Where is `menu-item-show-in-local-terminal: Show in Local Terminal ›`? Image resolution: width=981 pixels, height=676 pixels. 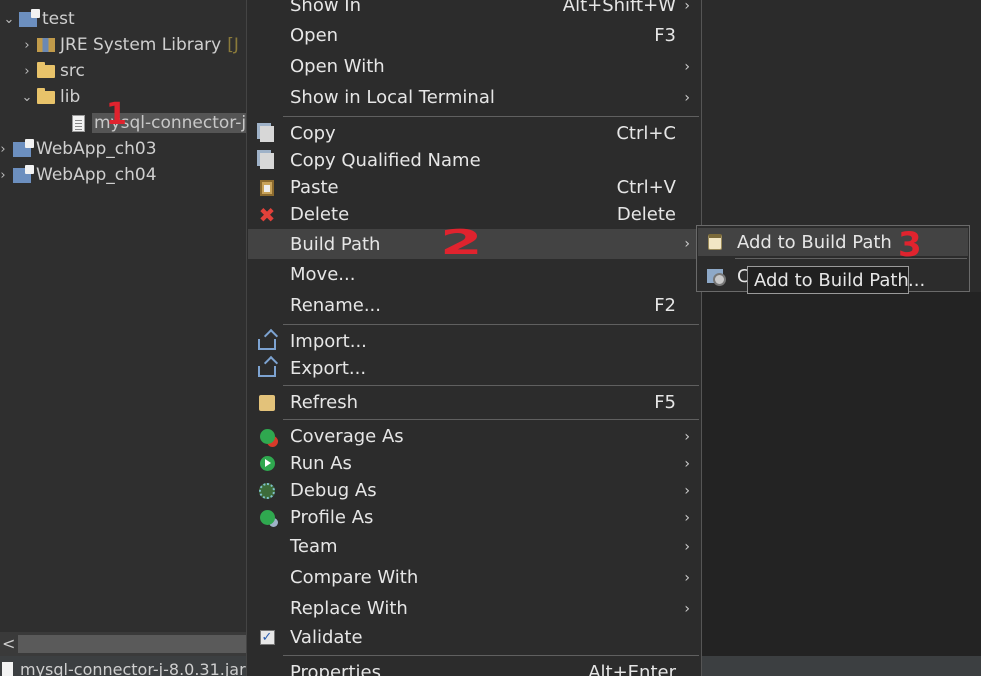 menu-item-show-in-local-terminal: Show in Local Terminal › is located at coordinates (474, 97).